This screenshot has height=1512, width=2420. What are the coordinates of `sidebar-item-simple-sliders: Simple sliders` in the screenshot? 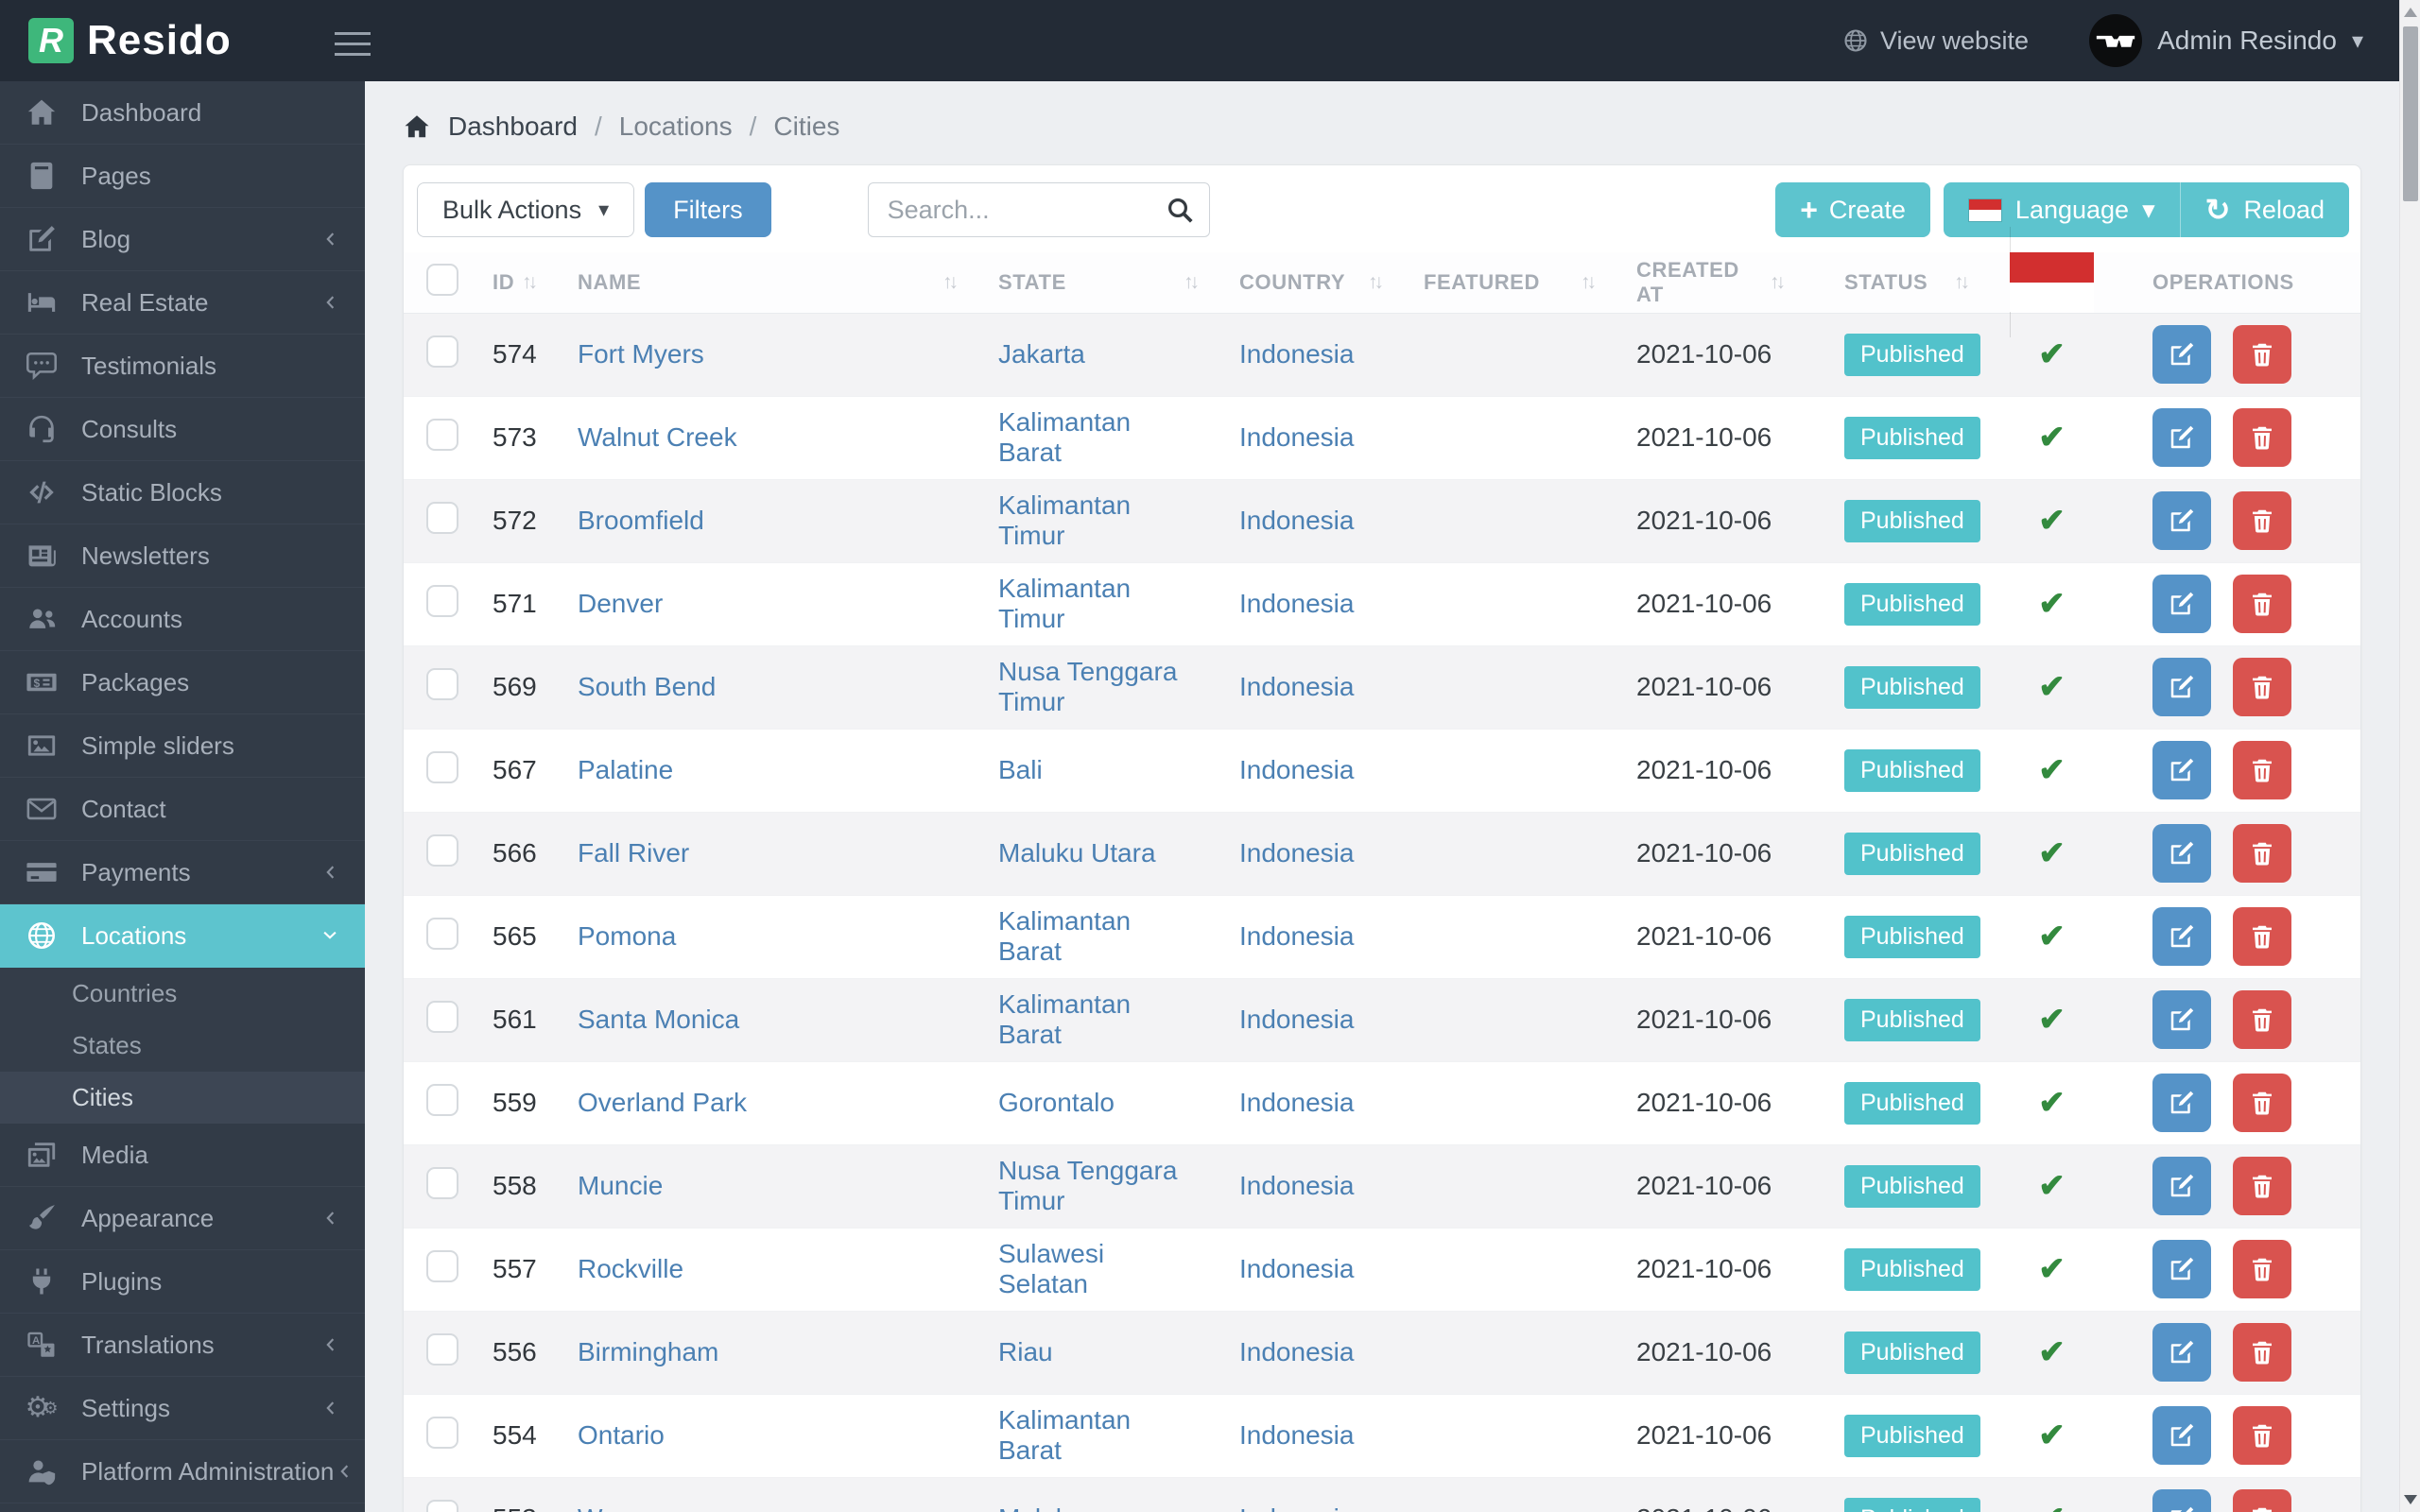 It's located at (182, 746).